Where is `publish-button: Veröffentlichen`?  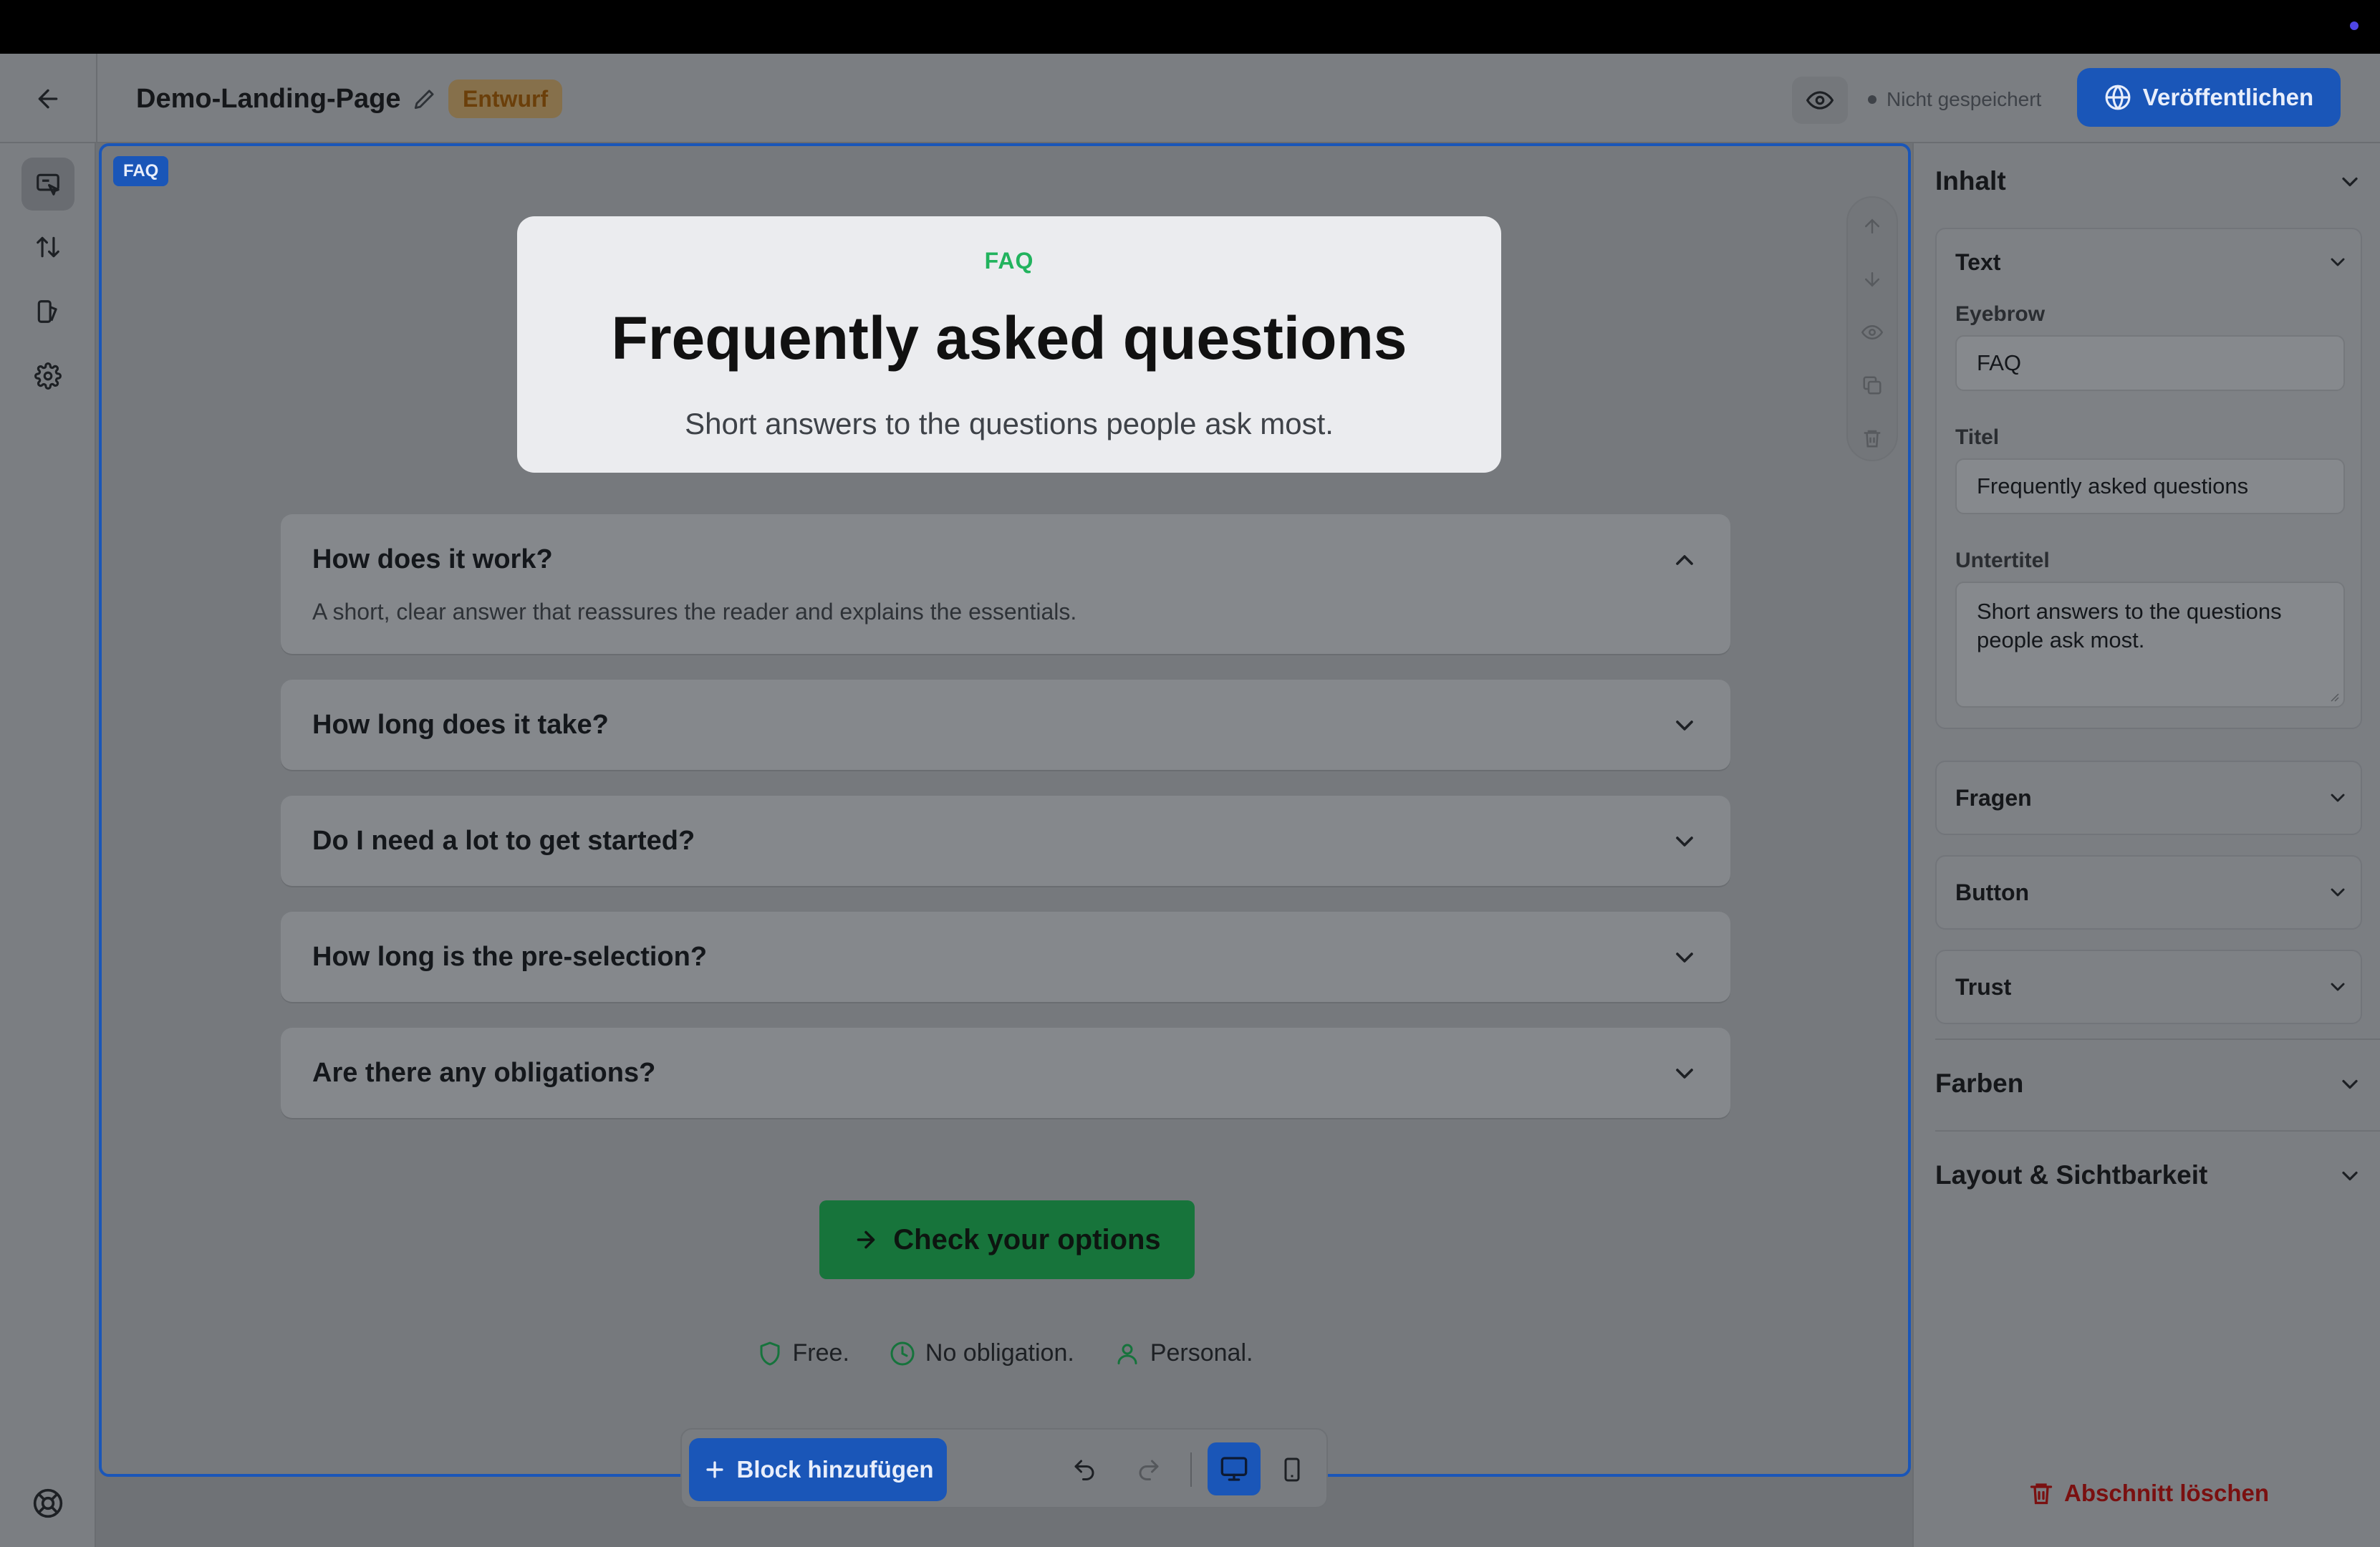 publish-button: Veröffentlichen is located at coordinates (2209, 97).